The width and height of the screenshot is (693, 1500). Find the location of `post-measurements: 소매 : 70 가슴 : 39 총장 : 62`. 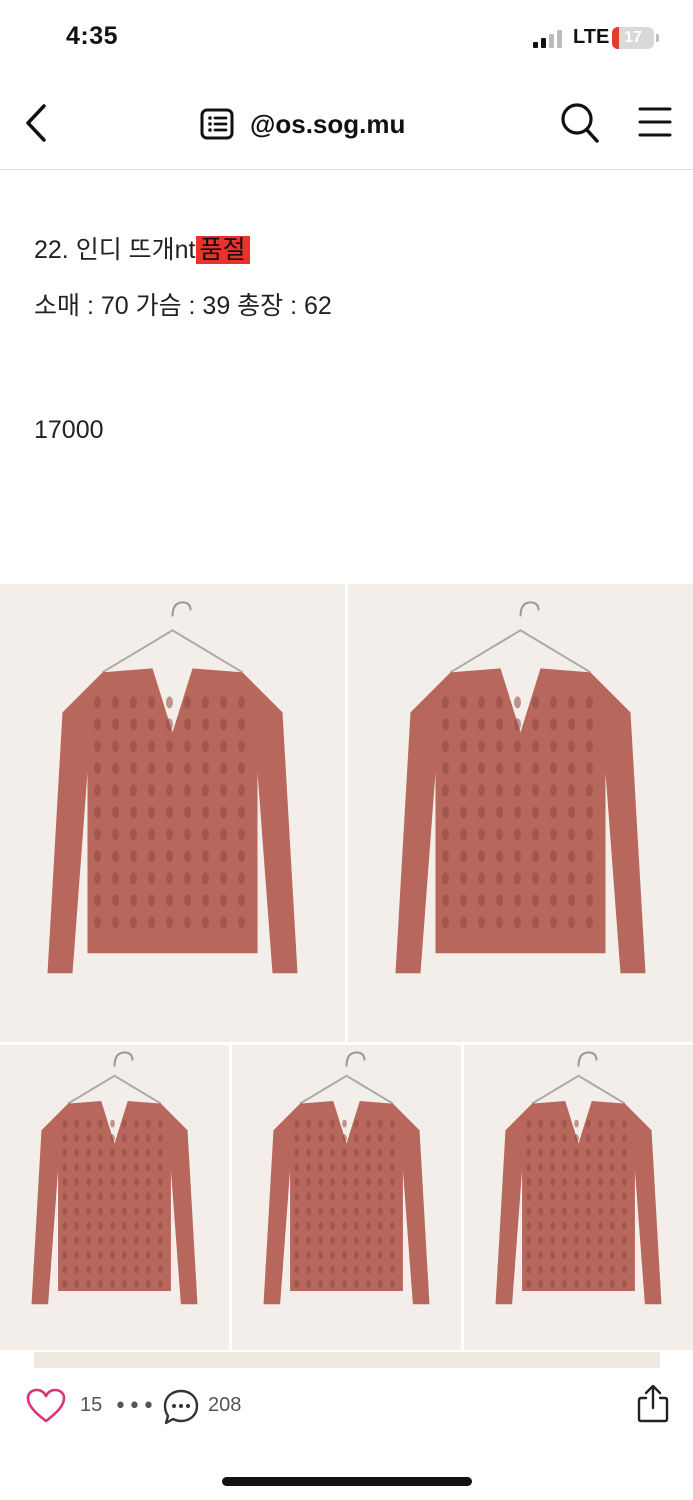

post-measurements: 소매 : 70 가슴 : 39 총장 : 62 is located at coordinates (183, 306).